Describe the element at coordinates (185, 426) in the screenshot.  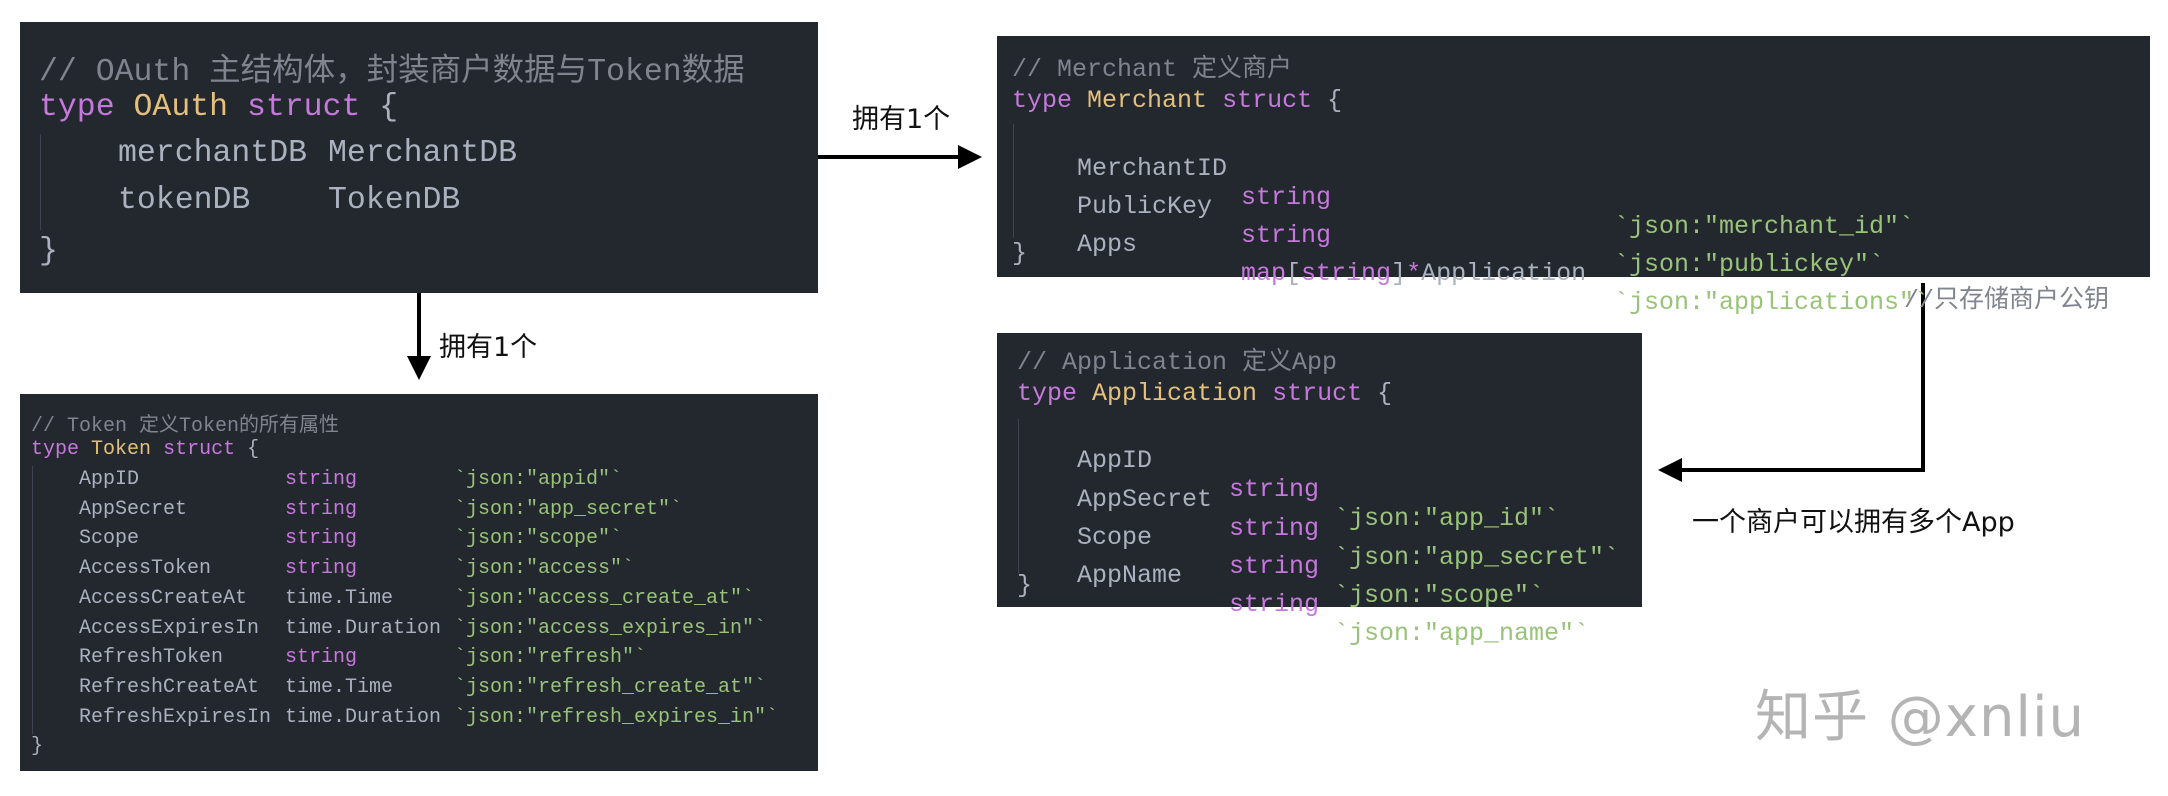
I see `code-comment: // Token 定义Token的所有属性` at that location.